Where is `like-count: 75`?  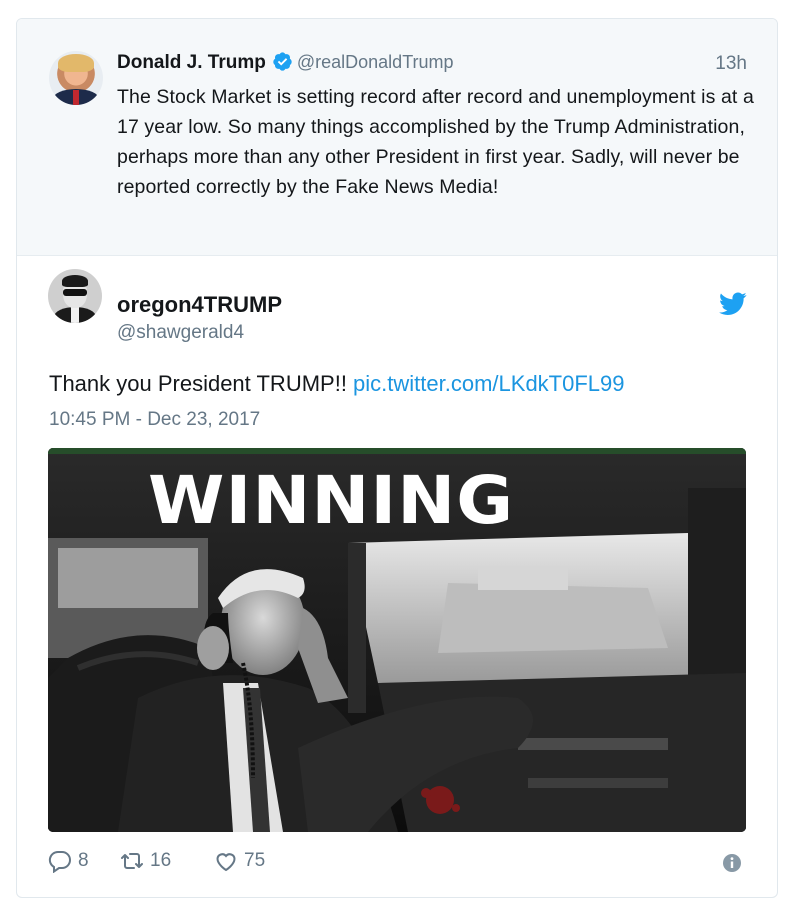
like-count: 75 is located at coordinates (255, 860).